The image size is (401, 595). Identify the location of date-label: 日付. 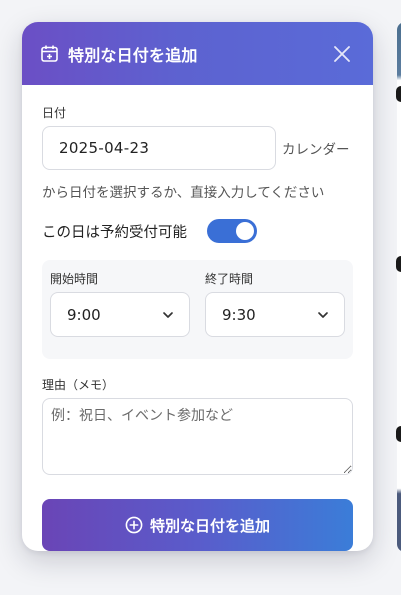
(54, 113).